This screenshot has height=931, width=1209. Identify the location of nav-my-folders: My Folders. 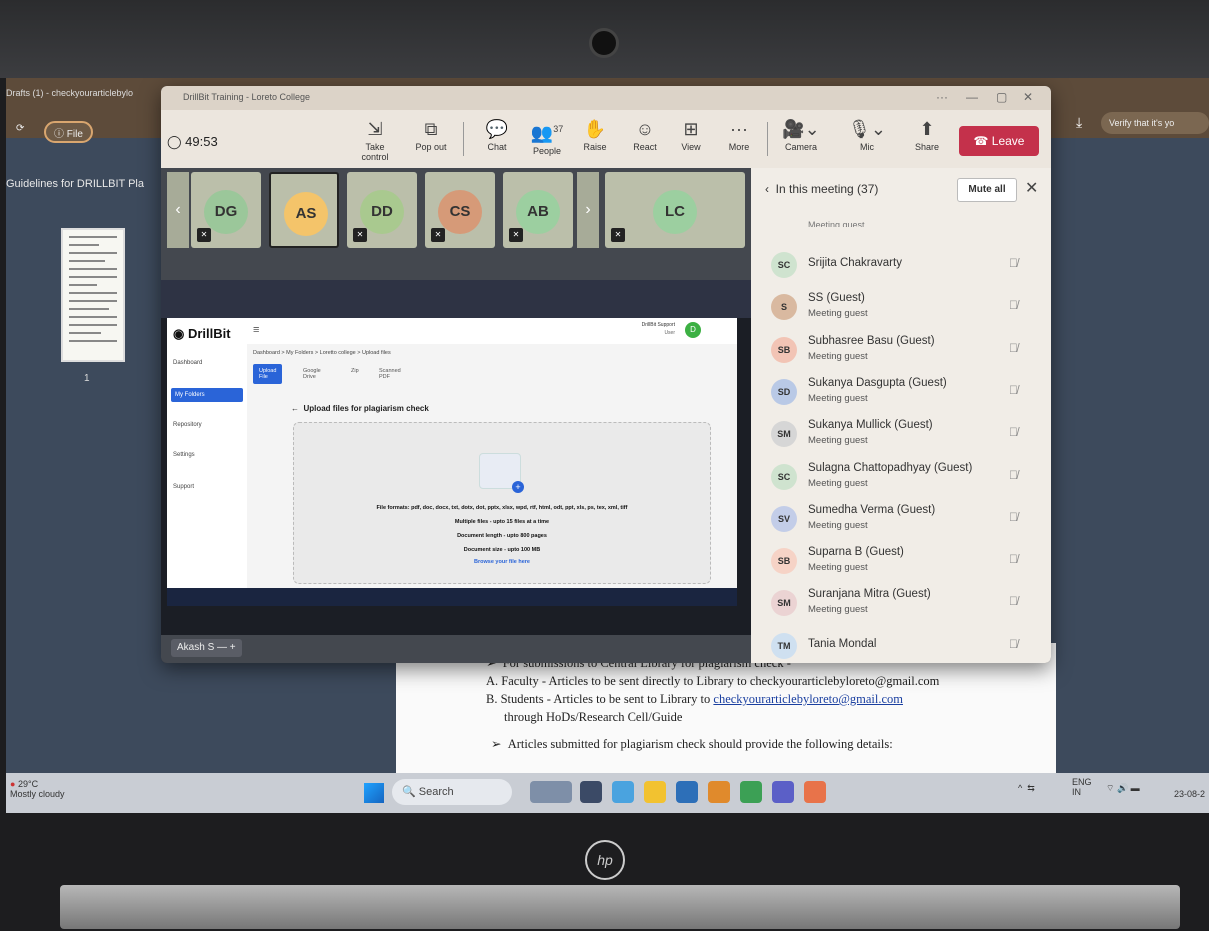
(207, 395).